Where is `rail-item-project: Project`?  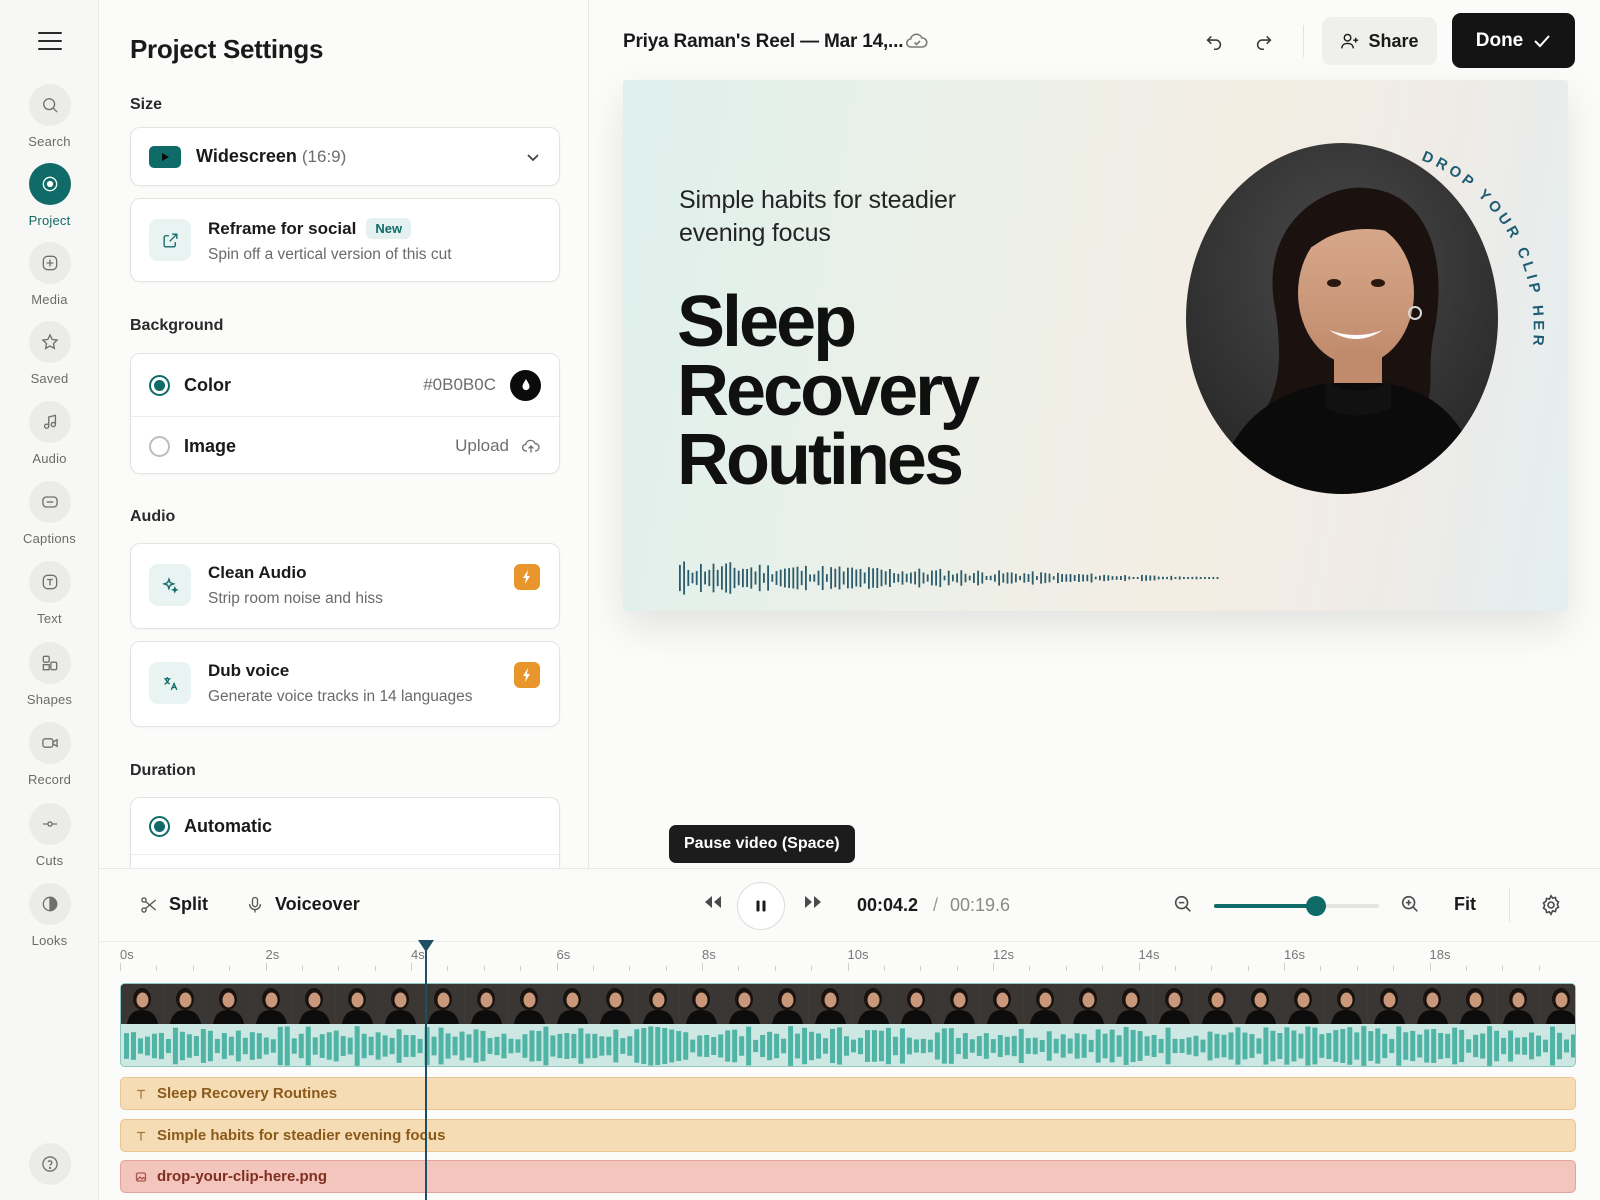 rail-item-project: Project is located at coordinates (49, 195).